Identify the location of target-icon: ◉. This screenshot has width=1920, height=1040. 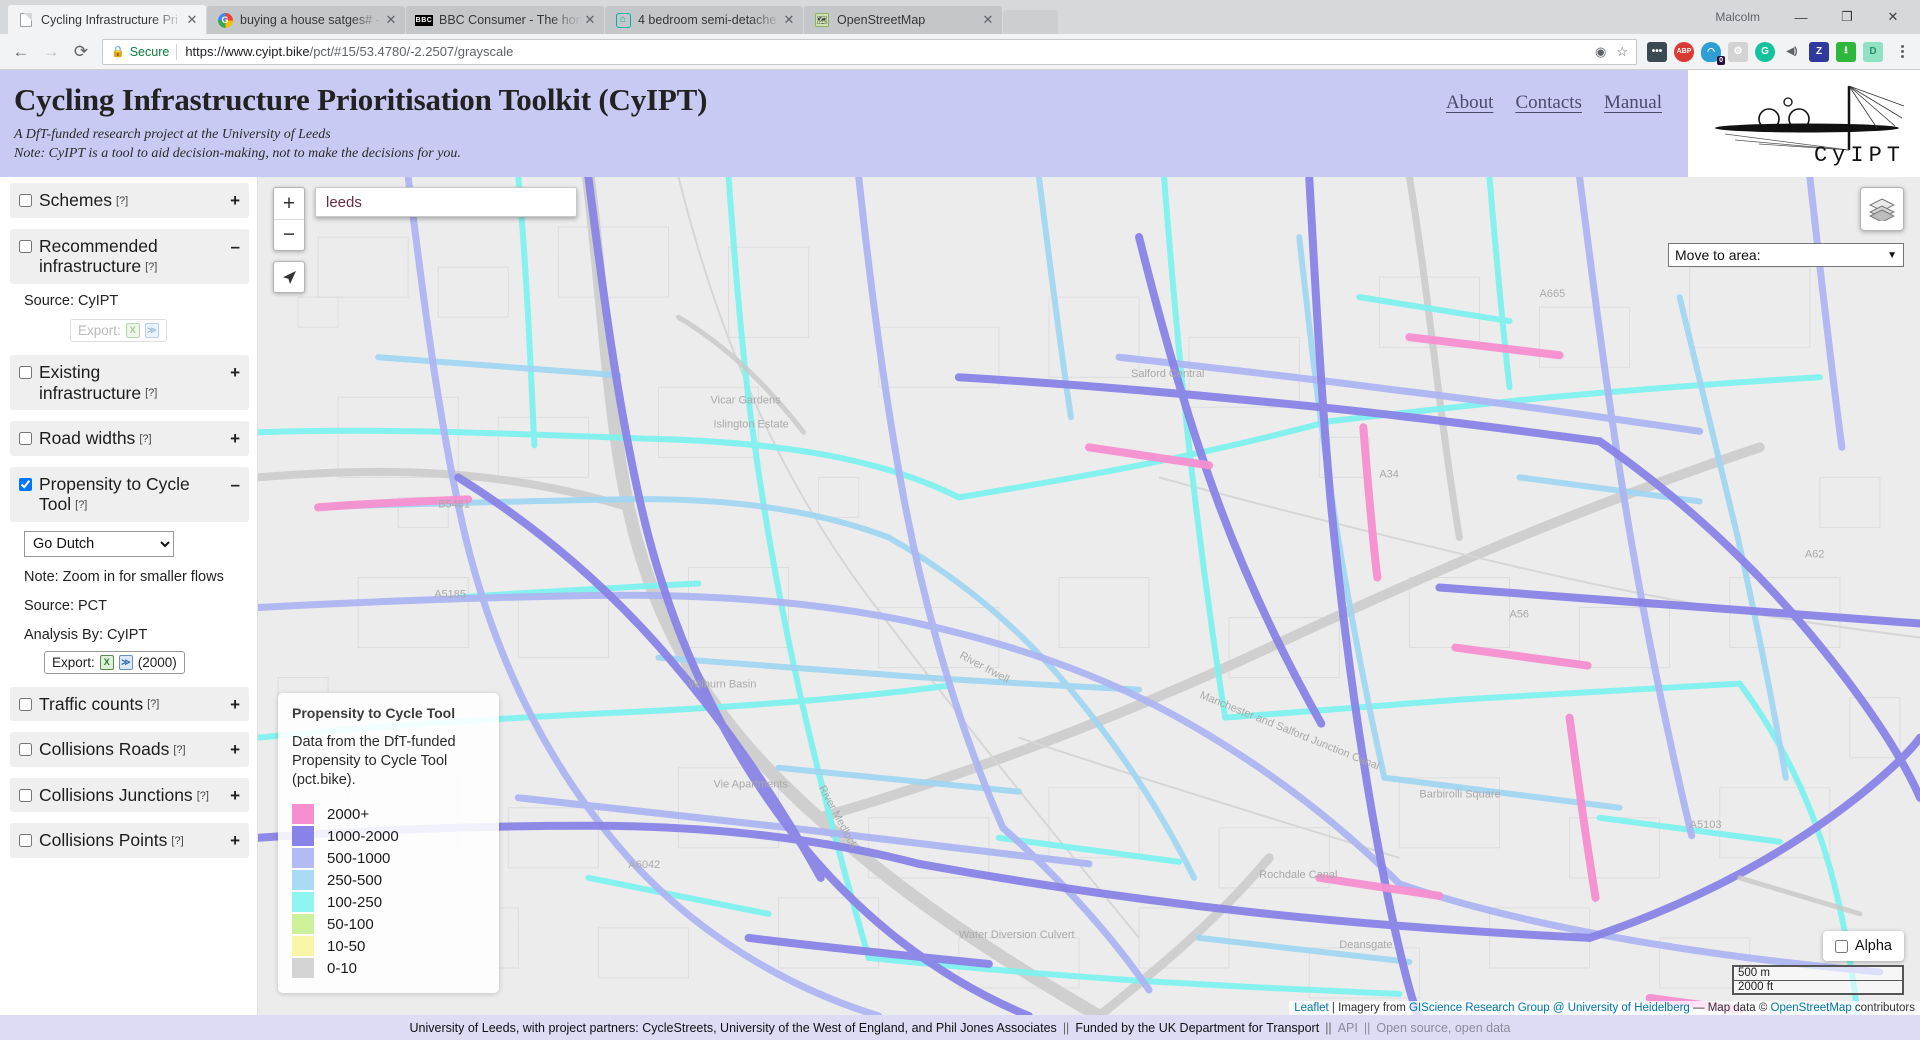
(1600, 52).